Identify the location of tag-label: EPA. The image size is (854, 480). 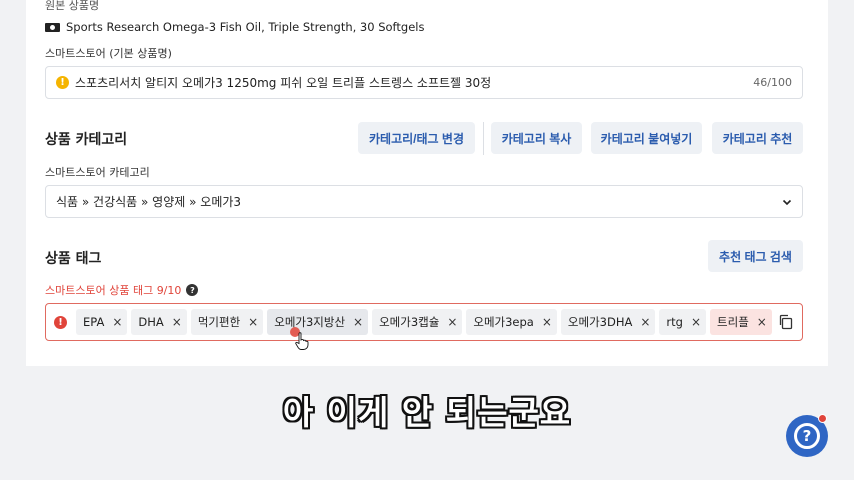
(94, 322).